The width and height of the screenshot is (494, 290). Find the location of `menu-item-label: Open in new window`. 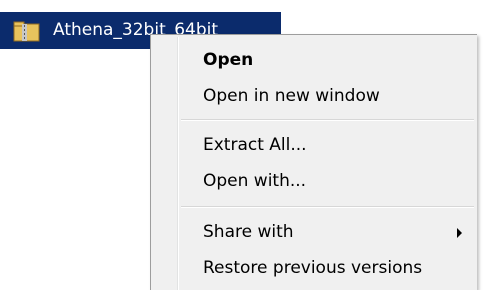

menu-item-label: Open in new window is located at coordinates (291, 96).